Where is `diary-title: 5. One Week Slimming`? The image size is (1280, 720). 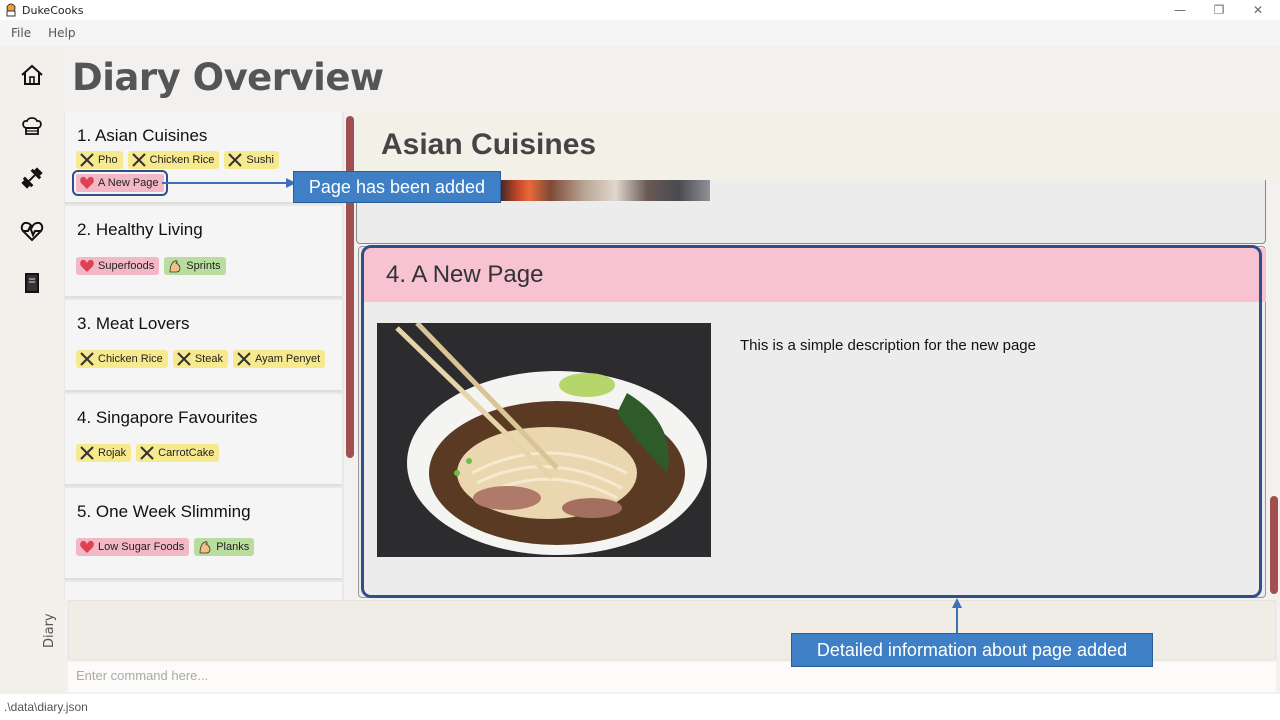 diary-title: 5. One Week Slimming is located at coordinates (164, 511).